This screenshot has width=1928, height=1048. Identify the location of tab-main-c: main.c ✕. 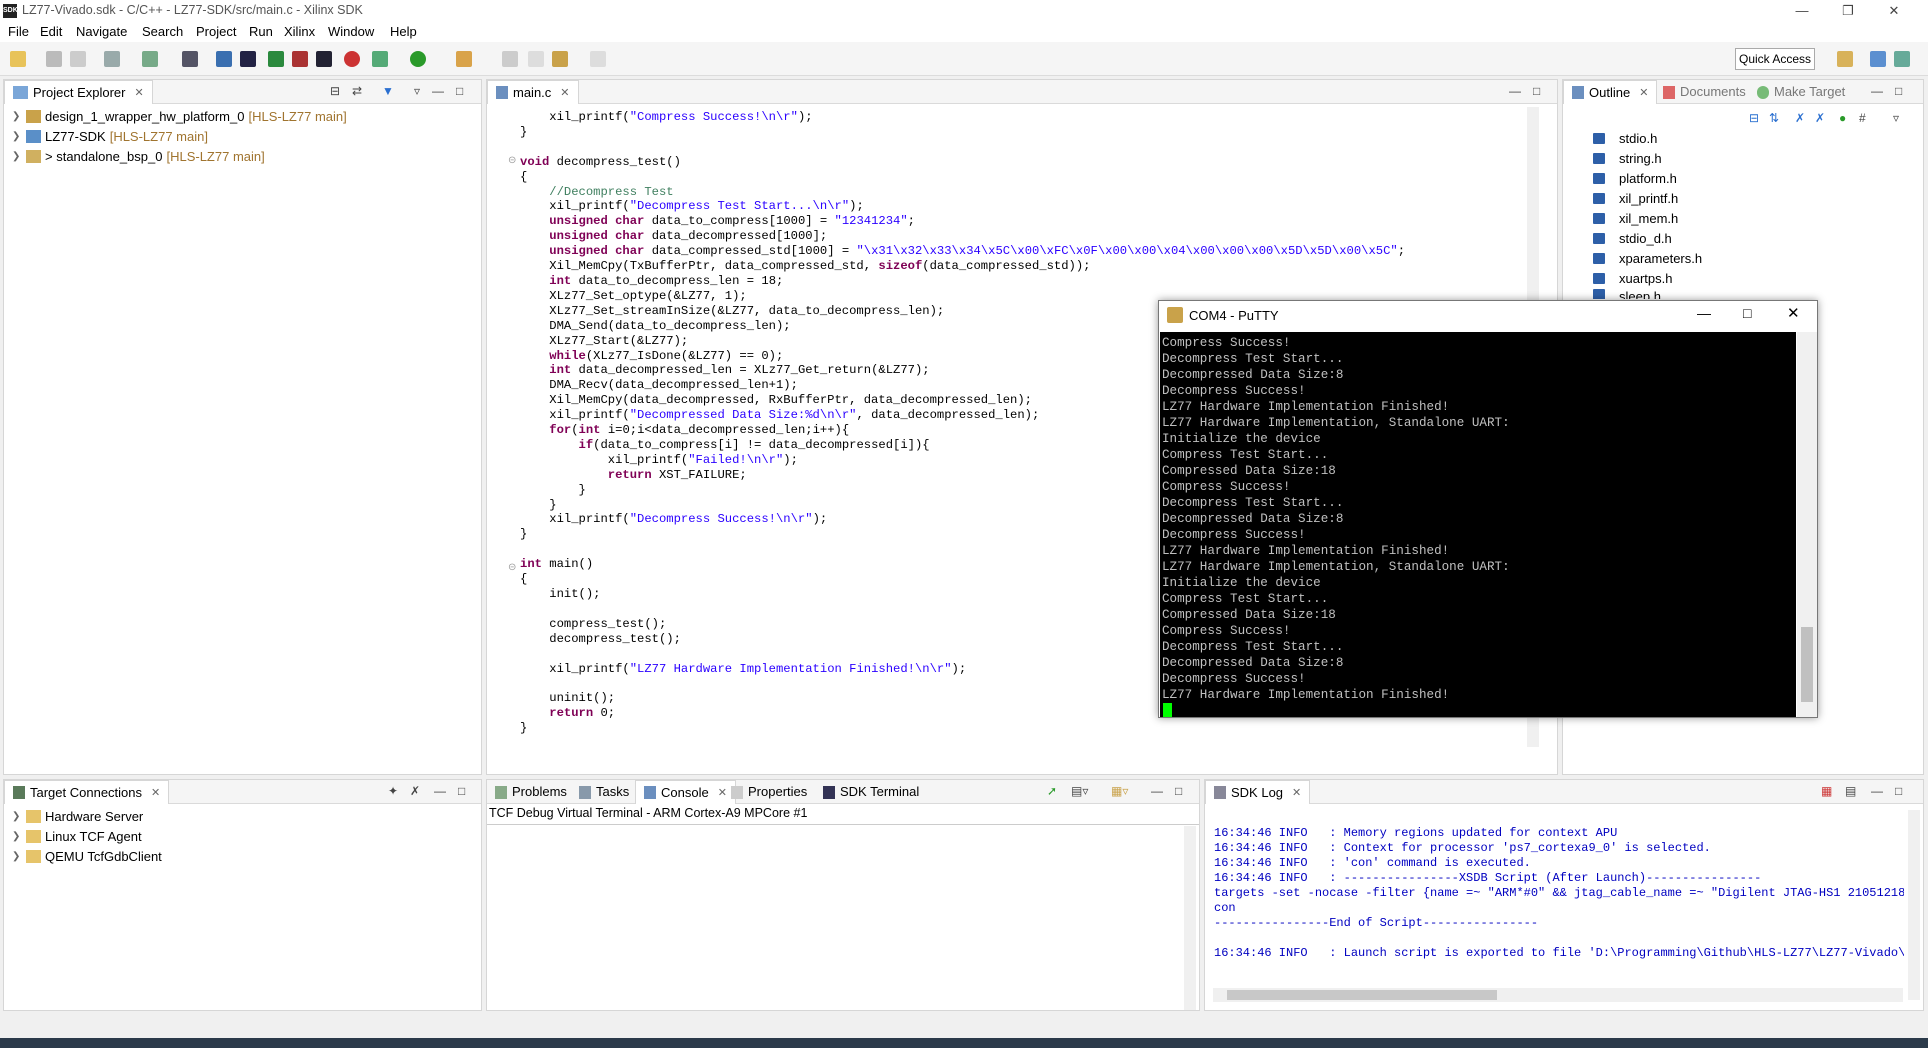
(533, 92).